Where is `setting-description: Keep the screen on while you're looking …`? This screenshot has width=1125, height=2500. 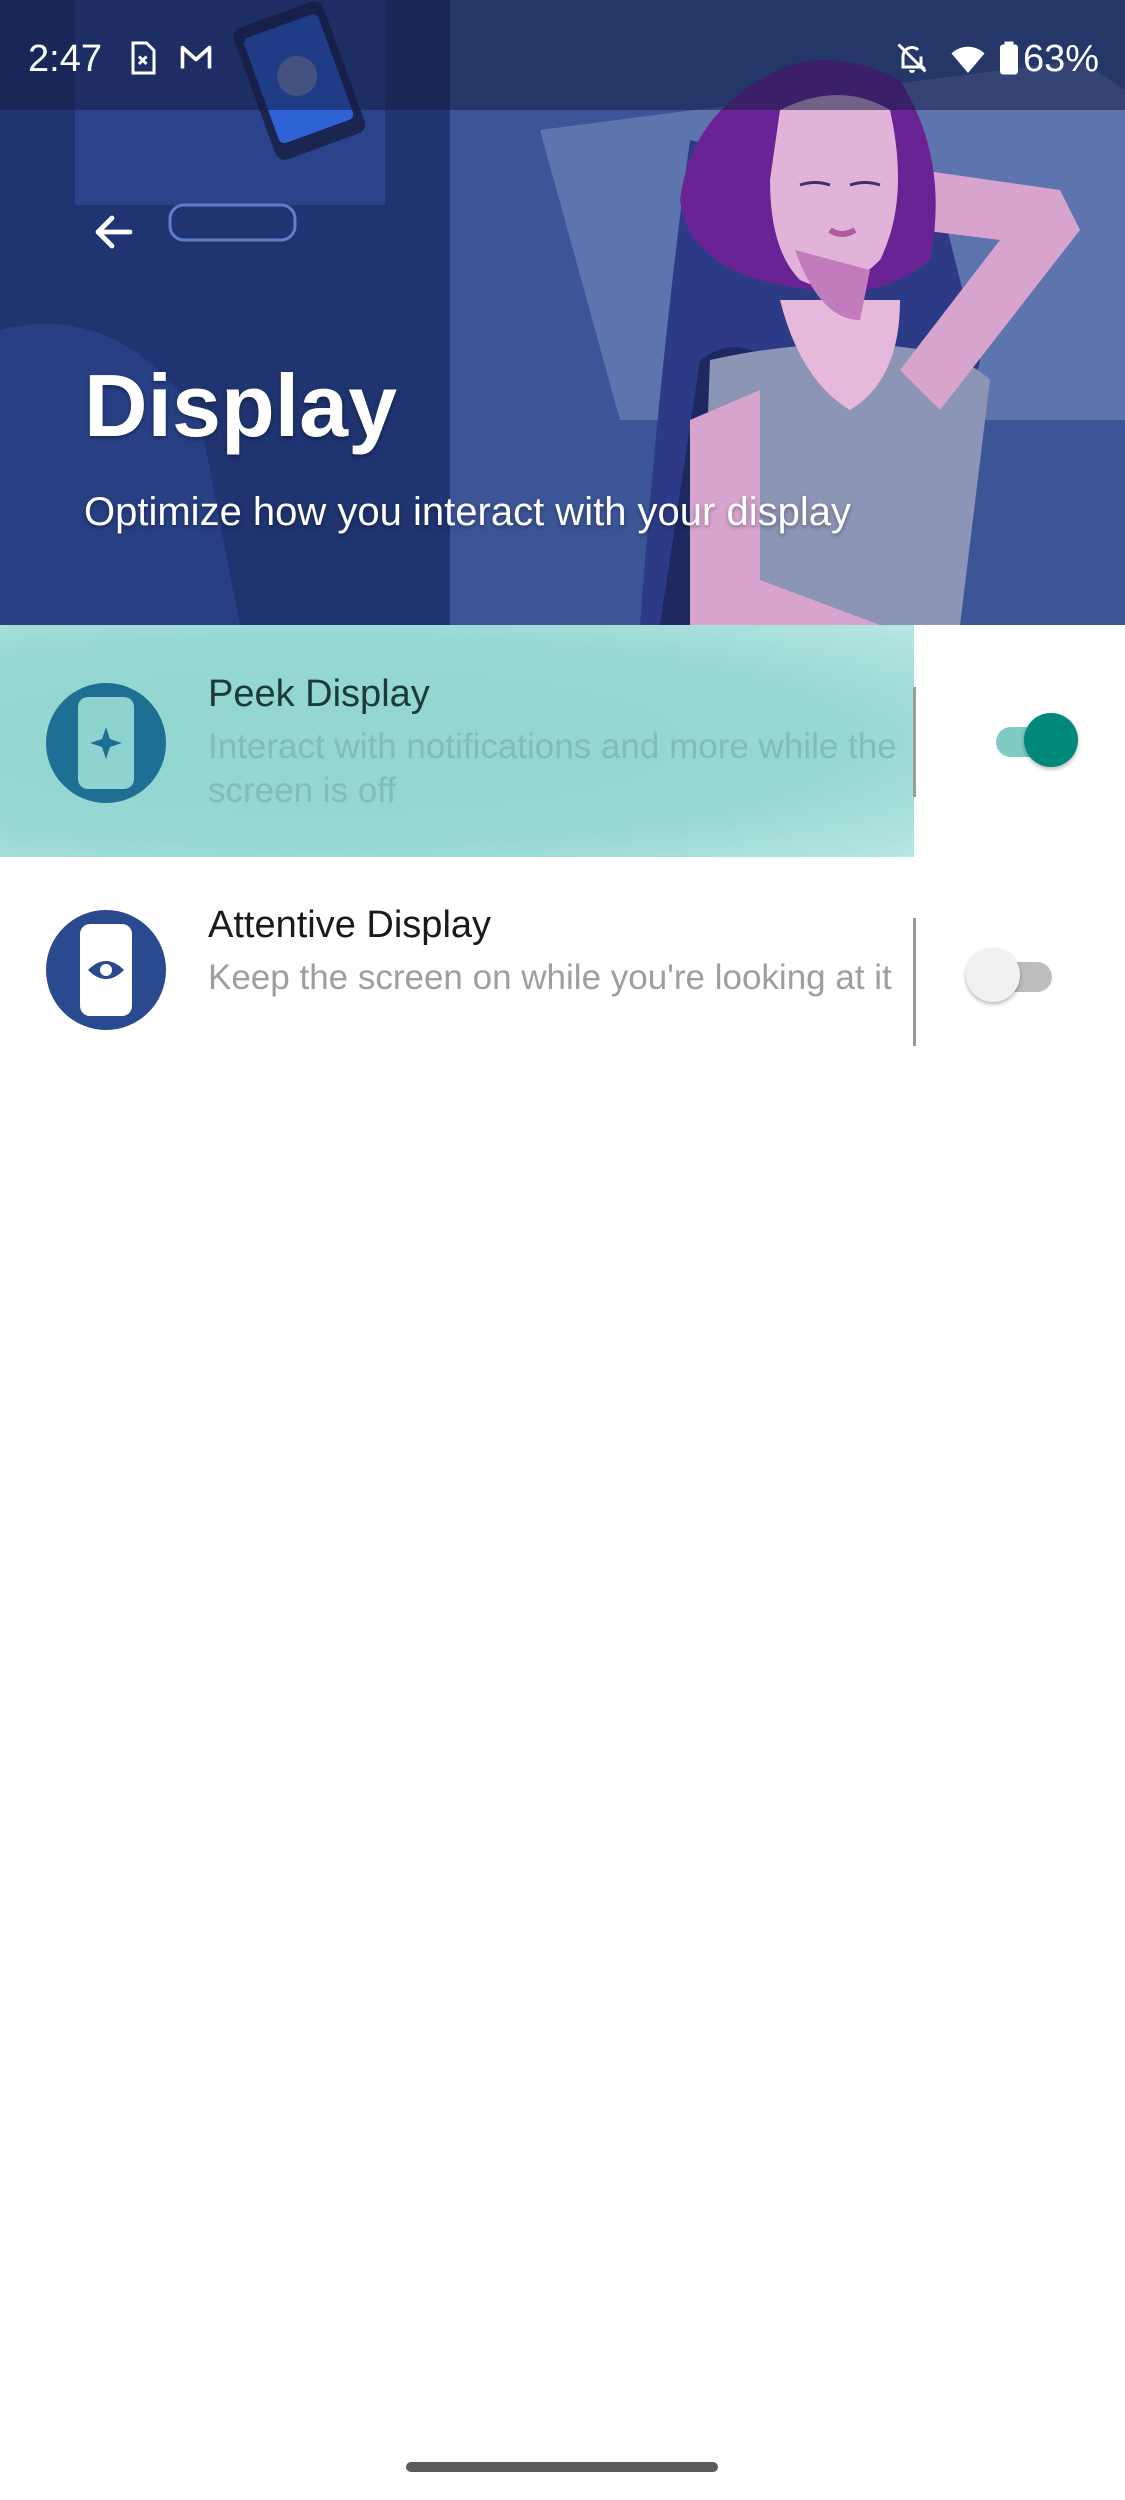 setting-description: Keep the screen on while you're looking … is located at coordinates (550, 977).